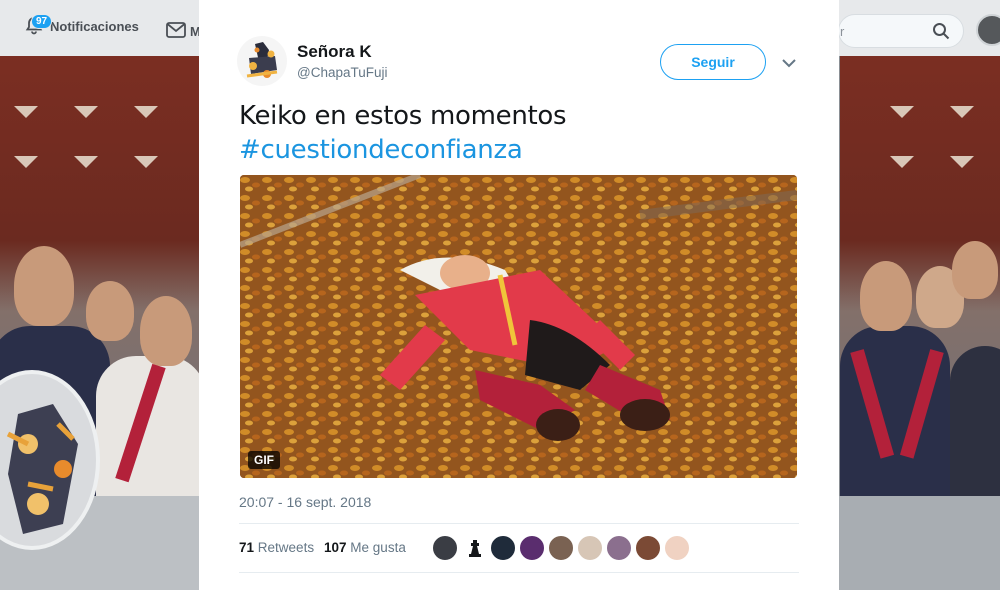  I want to click on profile-avatar, so click(988, 30).